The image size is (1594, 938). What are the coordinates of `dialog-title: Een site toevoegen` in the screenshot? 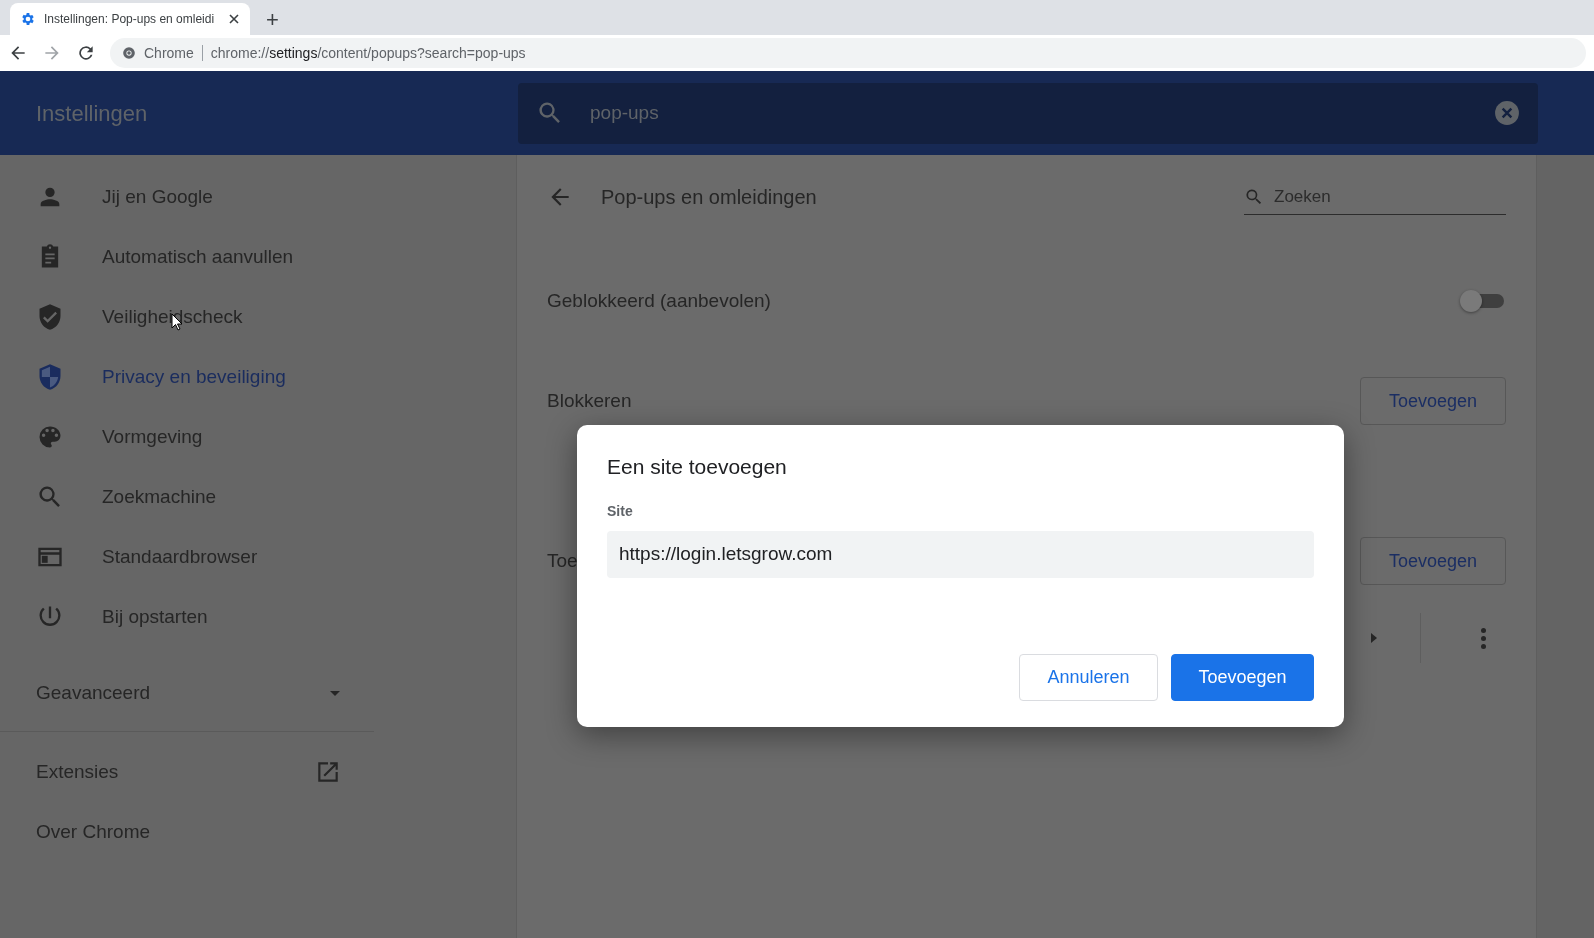 It's located at (697, 467).